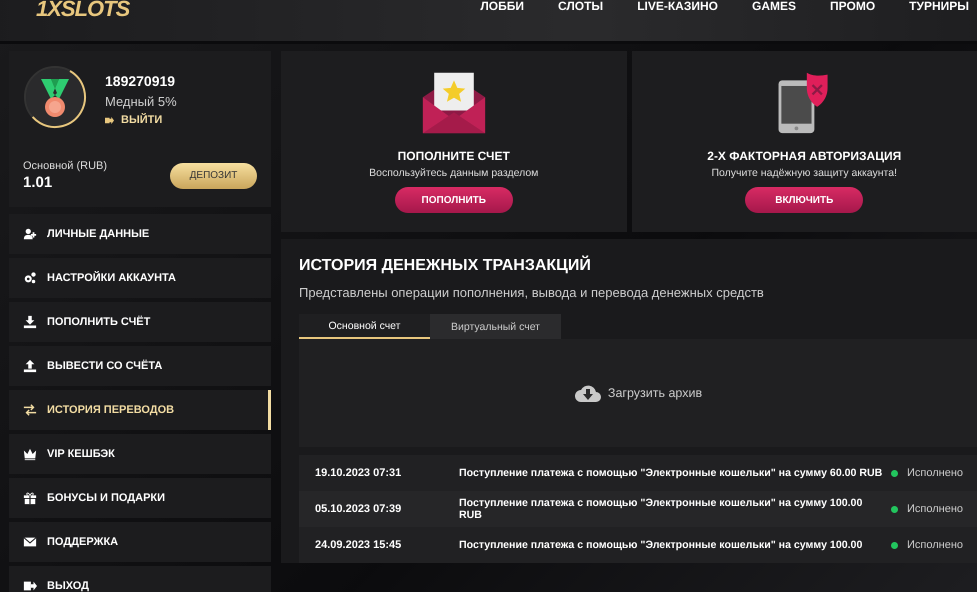 The image size is (977, 592). I want to click on menu-item: ВЫХОД, so click(140, 579).